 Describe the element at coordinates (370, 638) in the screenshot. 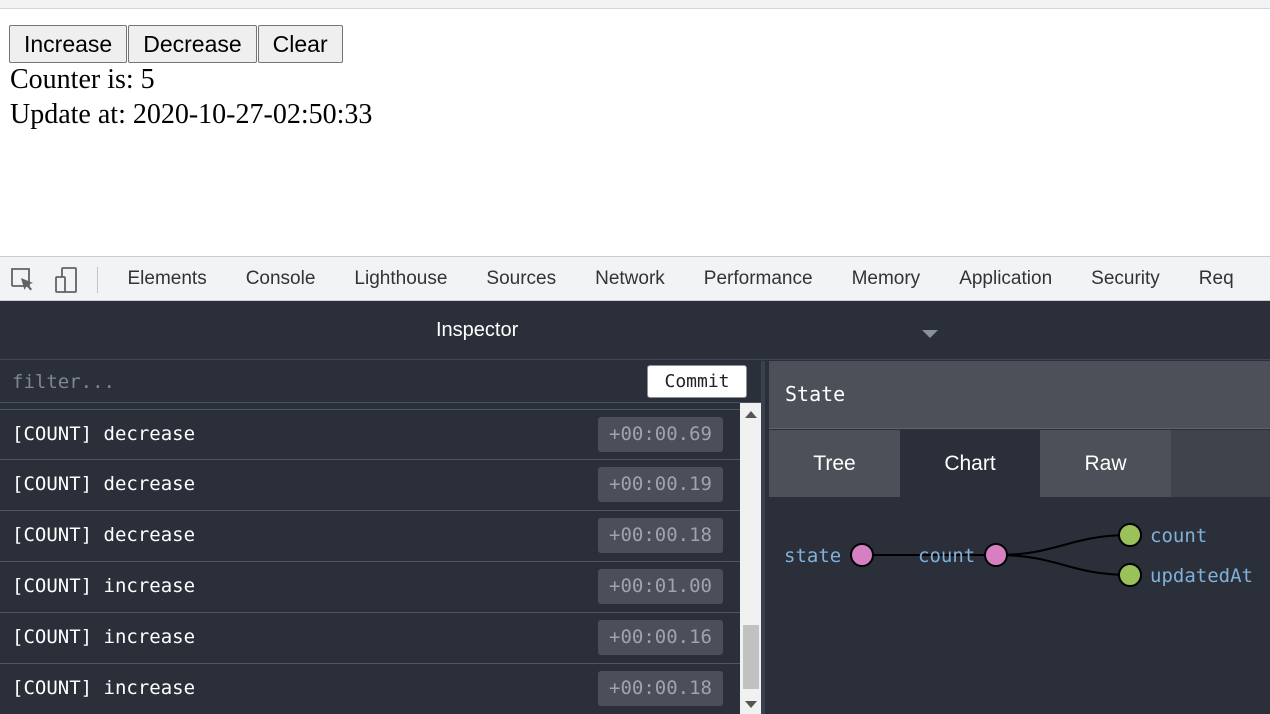

I see `action-row: [COUNT] increase +00:00.16` at that location.